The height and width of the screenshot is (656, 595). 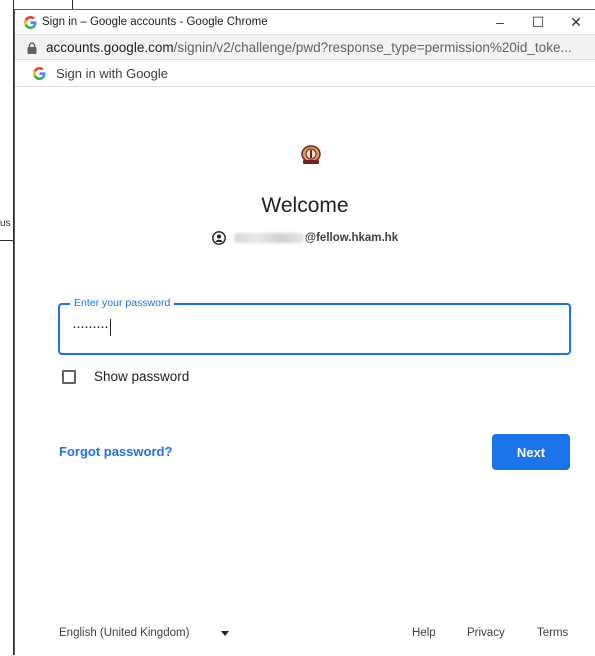 I want to click on account-circle-icon, so click(x=218, y=238).